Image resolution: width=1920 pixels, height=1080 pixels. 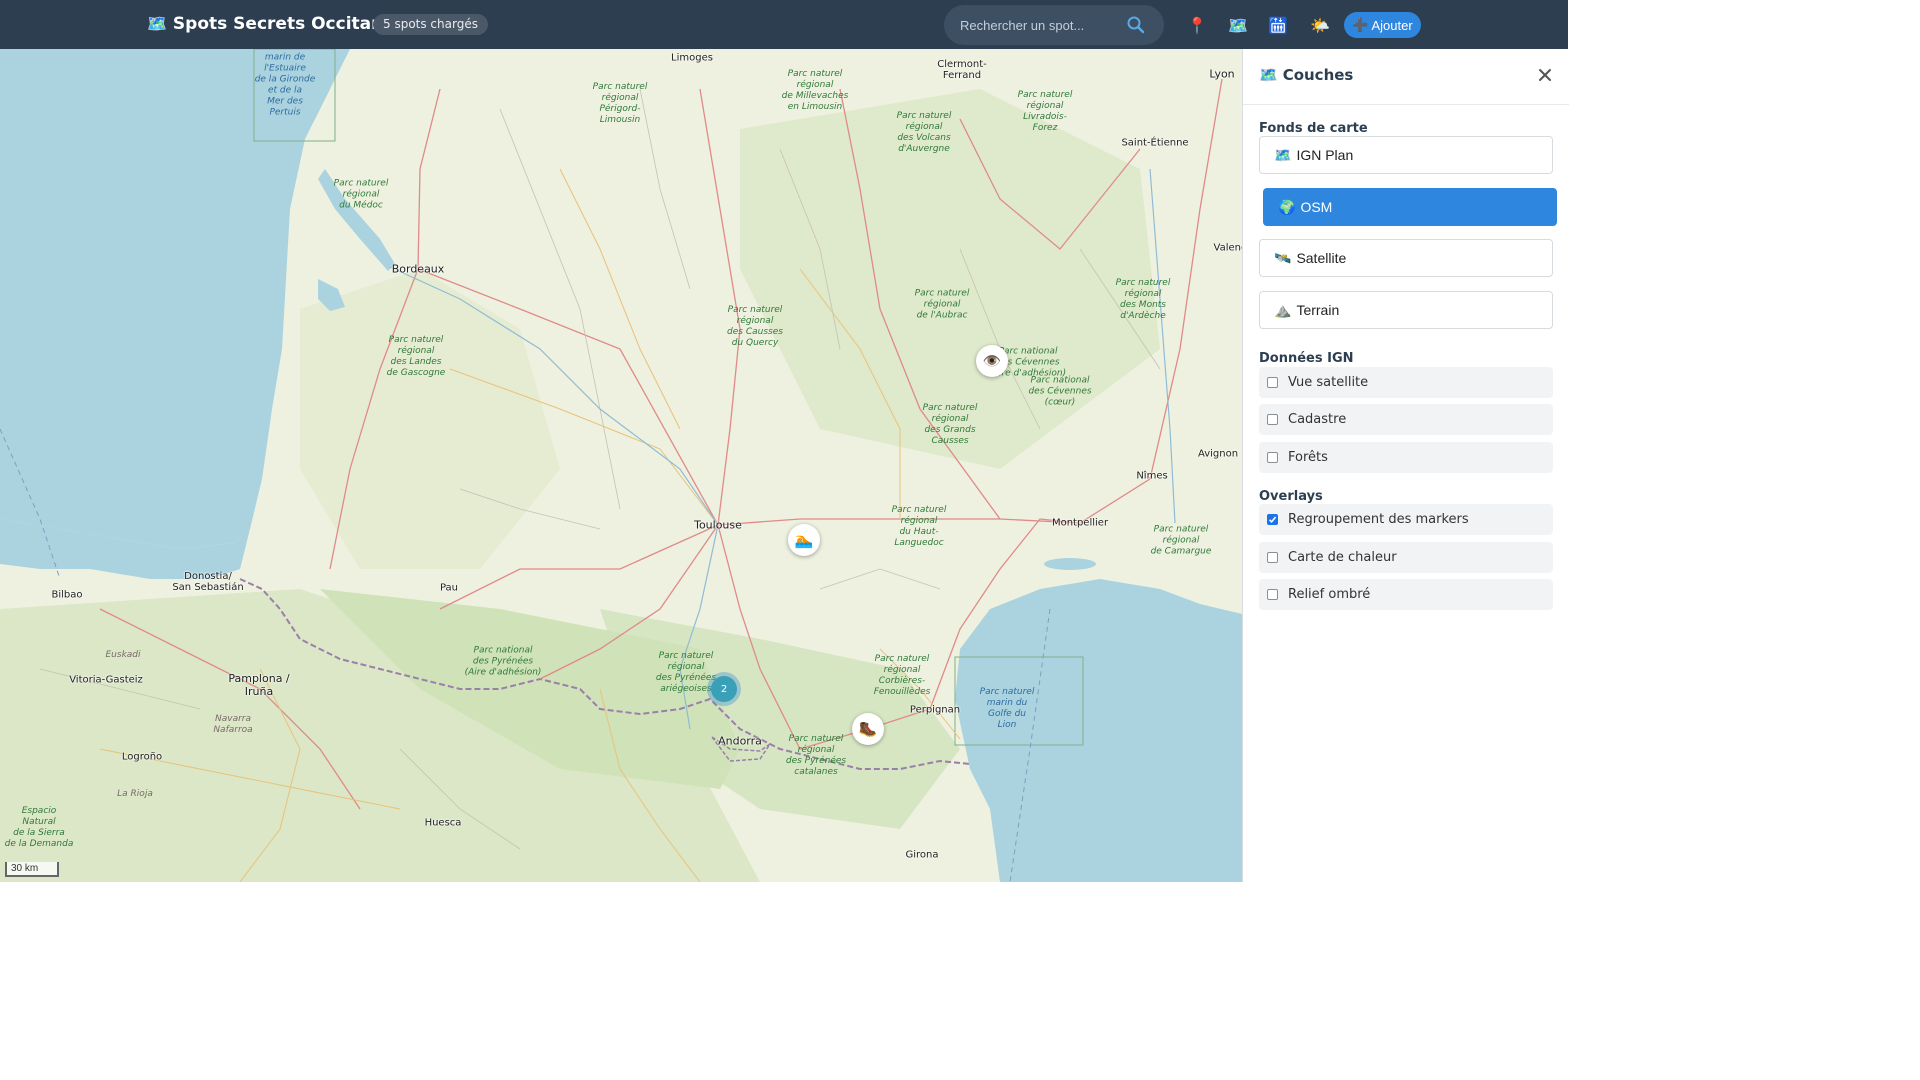 What do you see at coordinates (1152, 476) in the screenshot?
I see `city-label-nimes: Nîmes` at bounding box center [1152, 476].